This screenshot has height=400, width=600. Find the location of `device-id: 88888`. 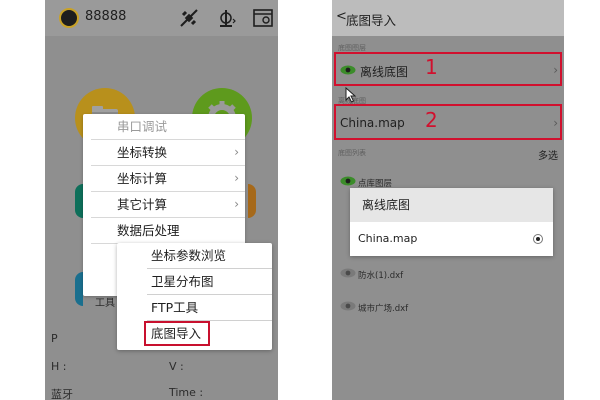

device-id: 88888 is located at coordinates (106, 16).